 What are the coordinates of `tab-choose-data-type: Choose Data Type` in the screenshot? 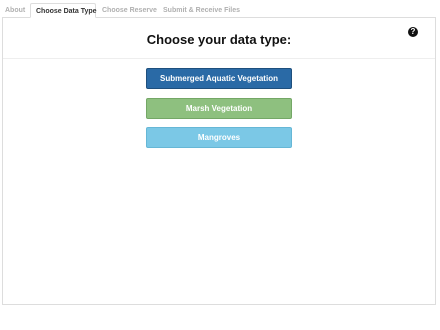 It's located at (63, 10).